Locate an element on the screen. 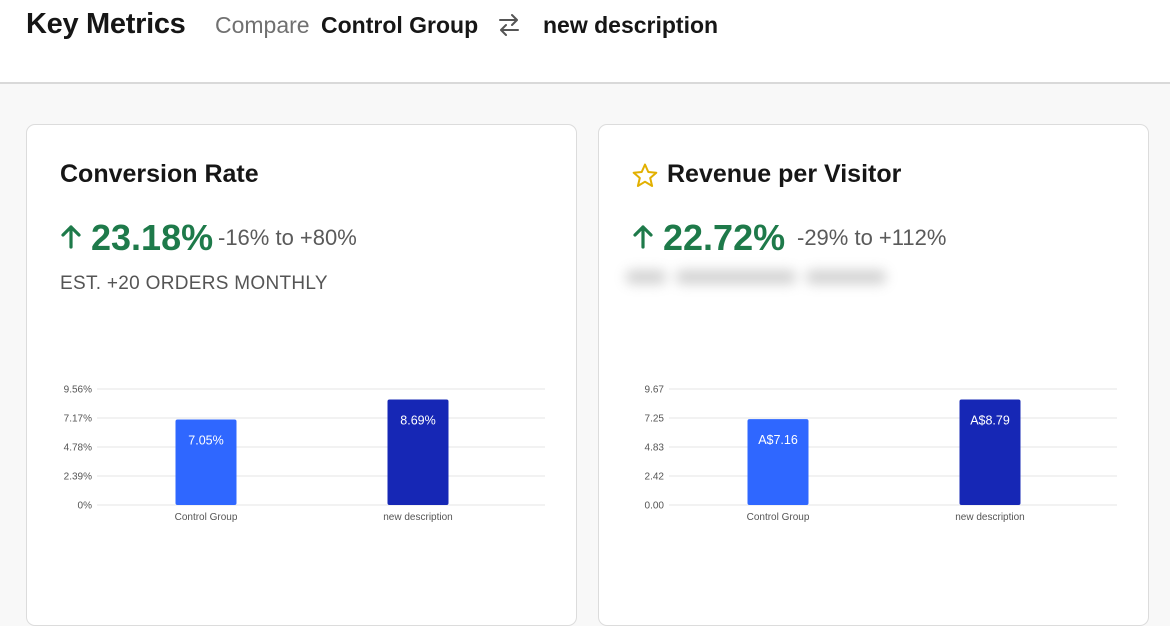 This screenshot has height=626, width=1170. compare-variant-b: new description is located at coordinates (630, 25).